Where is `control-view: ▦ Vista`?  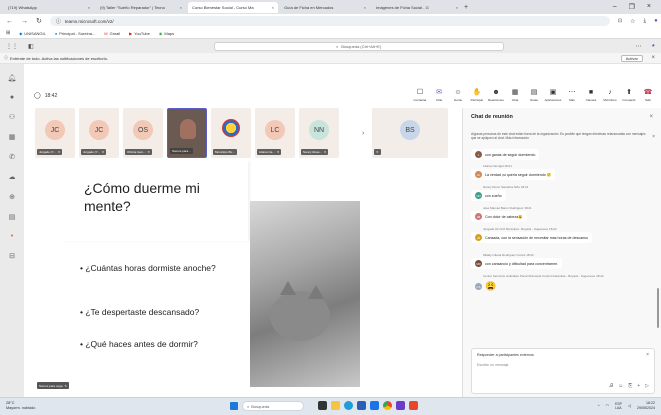 control-view: ▦ Vista is located at coordinates (515, 95).